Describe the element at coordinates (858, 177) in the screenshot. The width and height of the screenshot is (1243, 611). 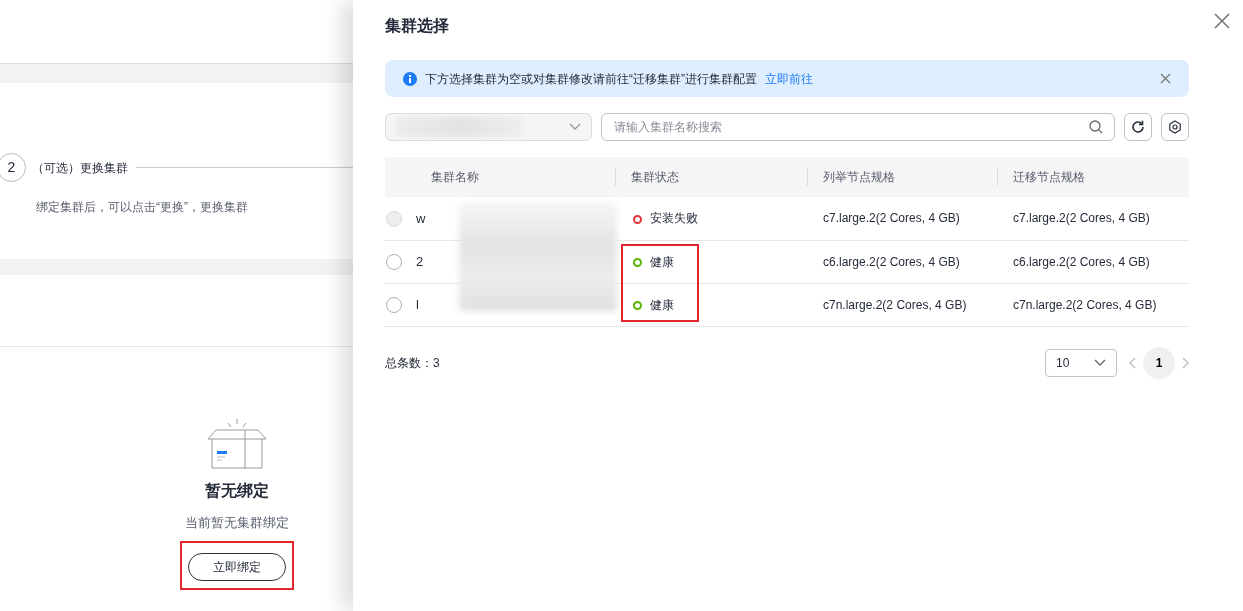
I see `column-header: 列举节点规格` at that location.